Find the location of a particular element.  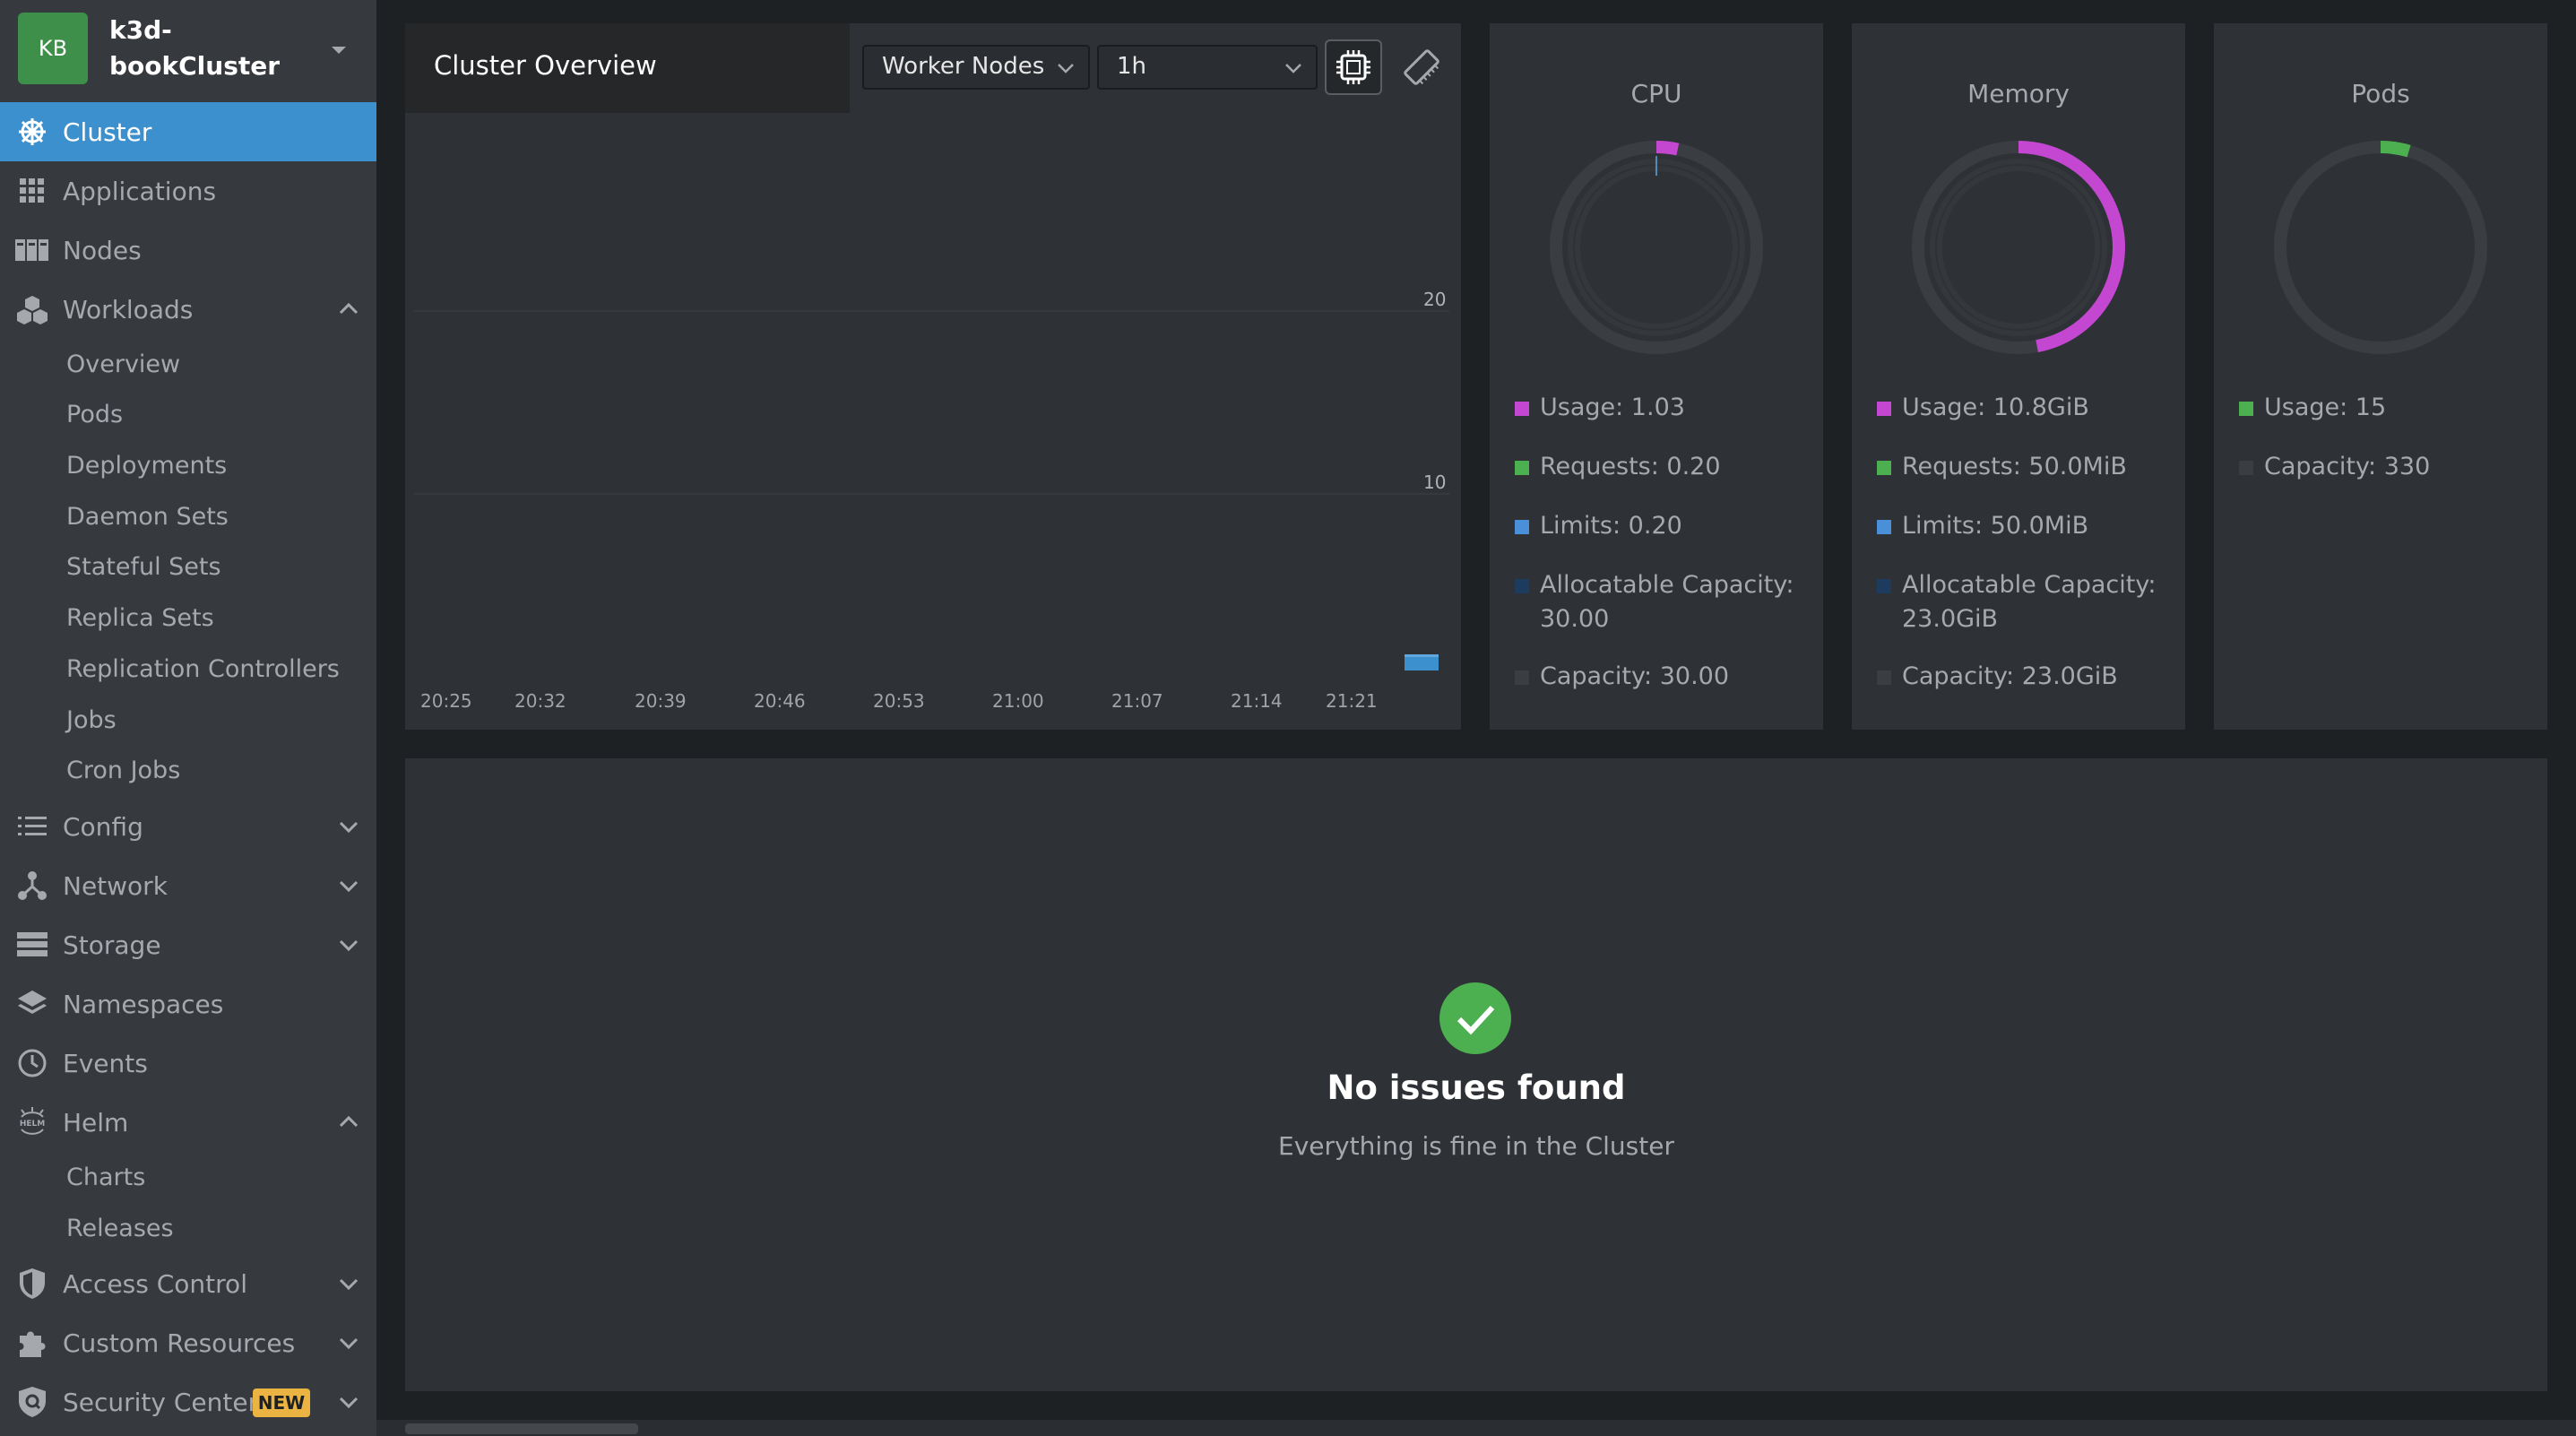

overview-title: Cluster Overview is located at coordinates (545, 65).